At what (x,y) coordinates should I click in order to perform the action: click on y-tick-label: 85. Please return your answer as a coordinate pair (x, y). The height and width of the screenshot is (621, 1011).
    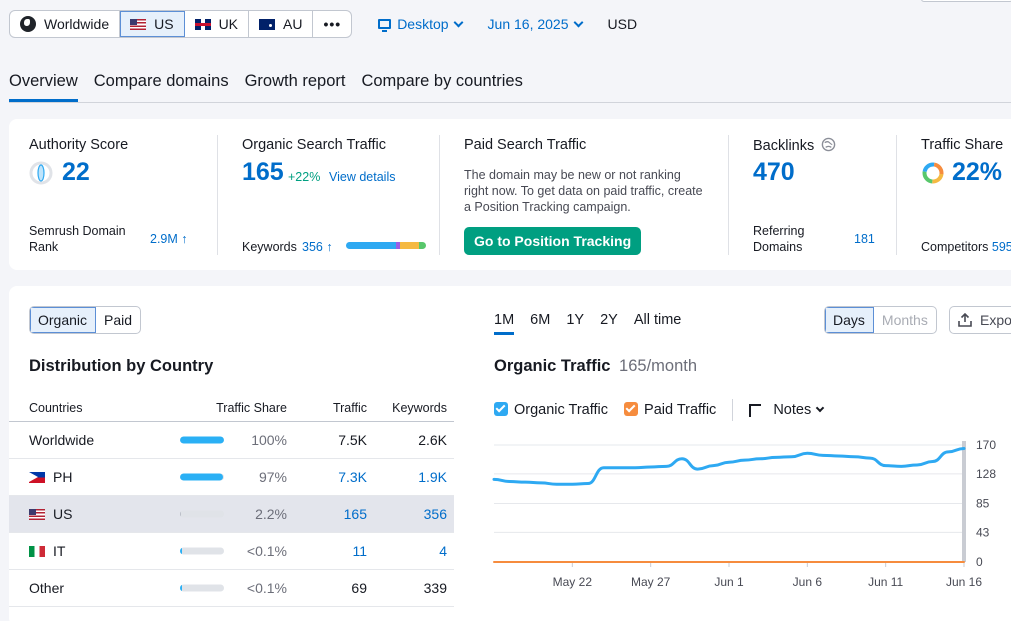
    Looking at the image, I should click on (983, 504).